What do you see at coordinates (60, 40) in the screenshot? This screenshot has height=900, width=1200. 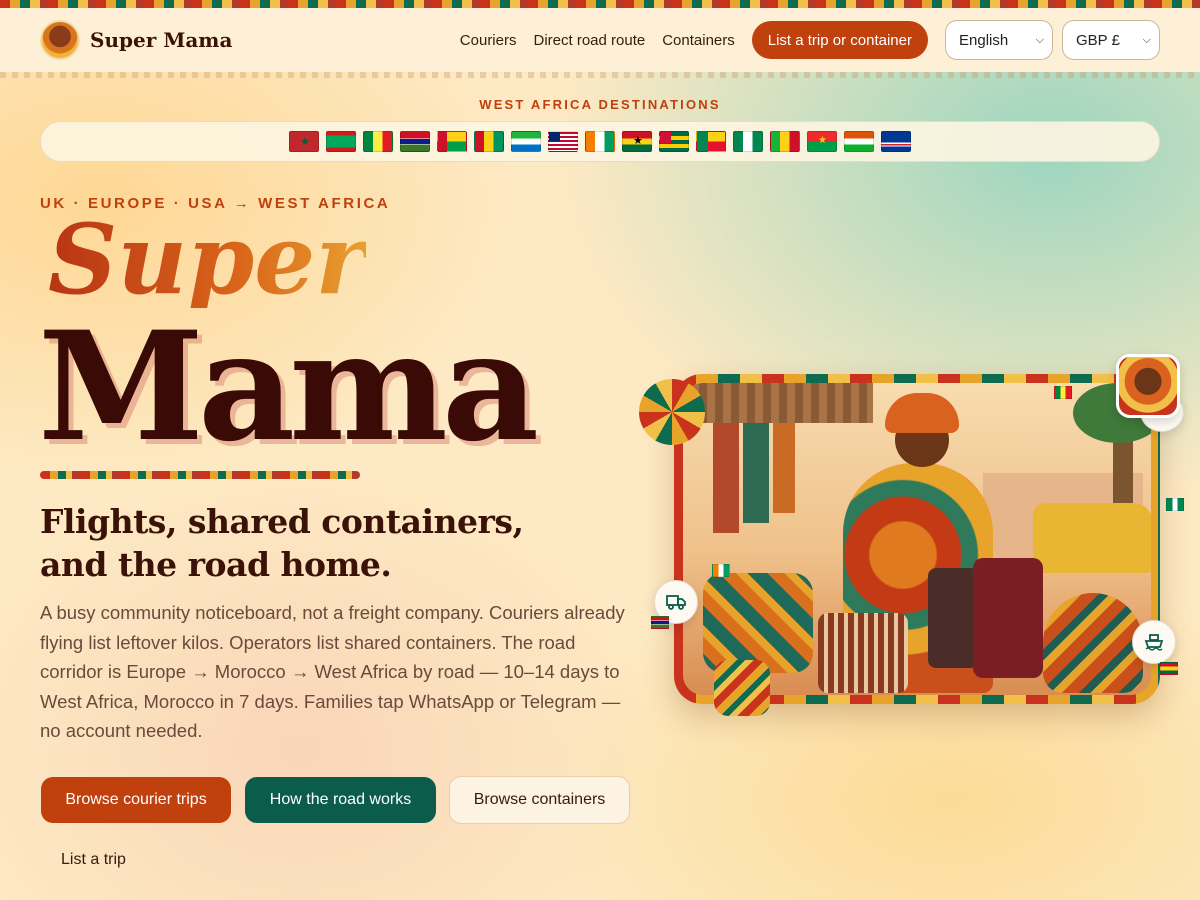 I see `brand-logo-icon` at bounding box center [60, 40].